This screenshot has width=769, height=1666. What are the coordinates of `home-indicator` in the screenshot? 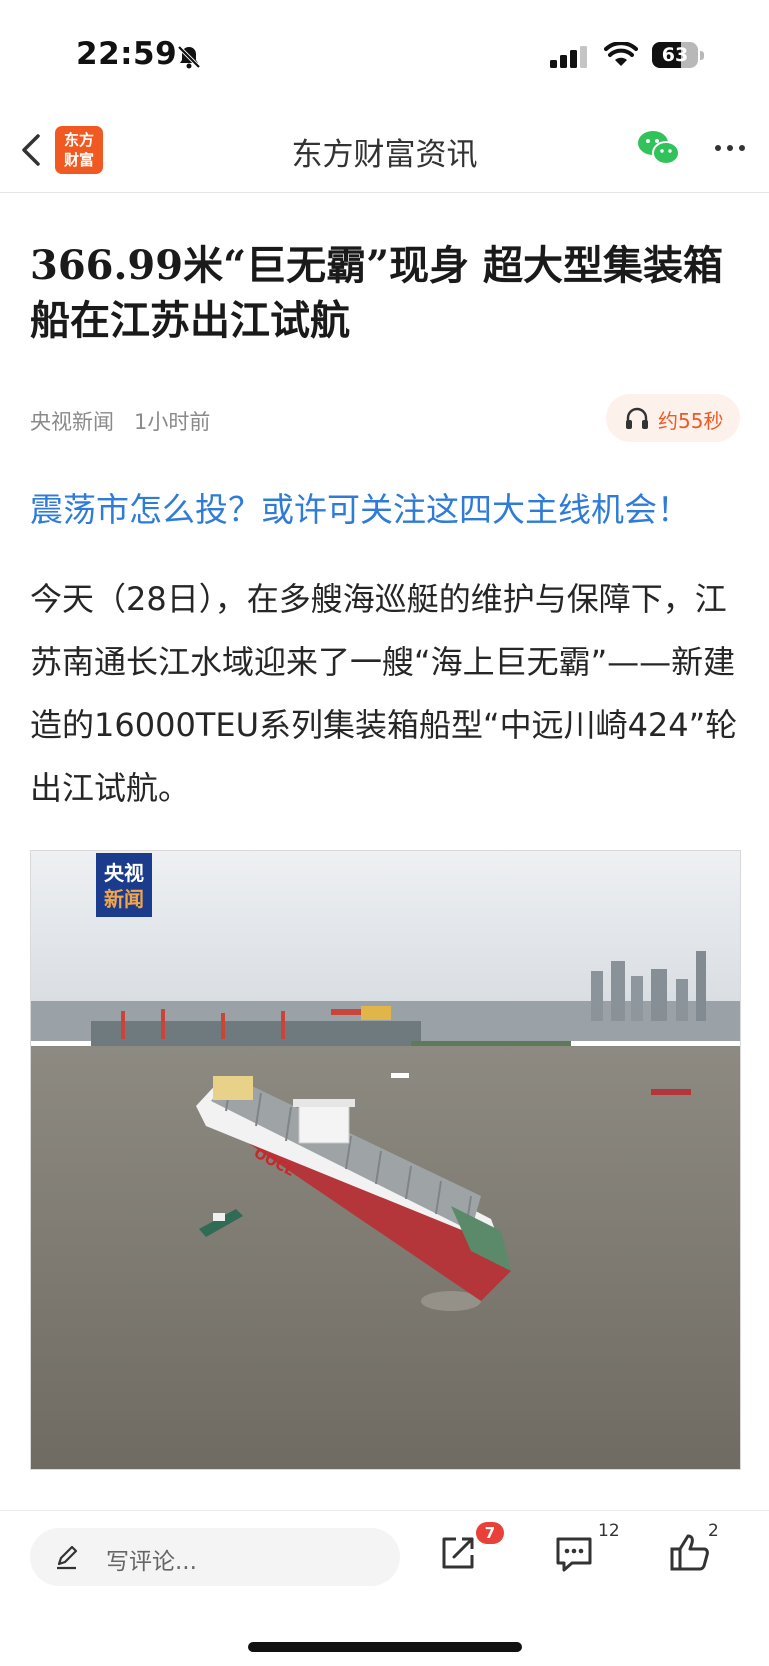 It's located at (385, 1647).